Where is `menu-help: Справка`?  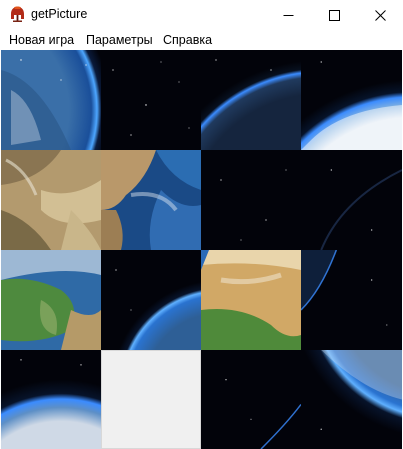 menu-help: Справка is located at coordinates (187, 40).